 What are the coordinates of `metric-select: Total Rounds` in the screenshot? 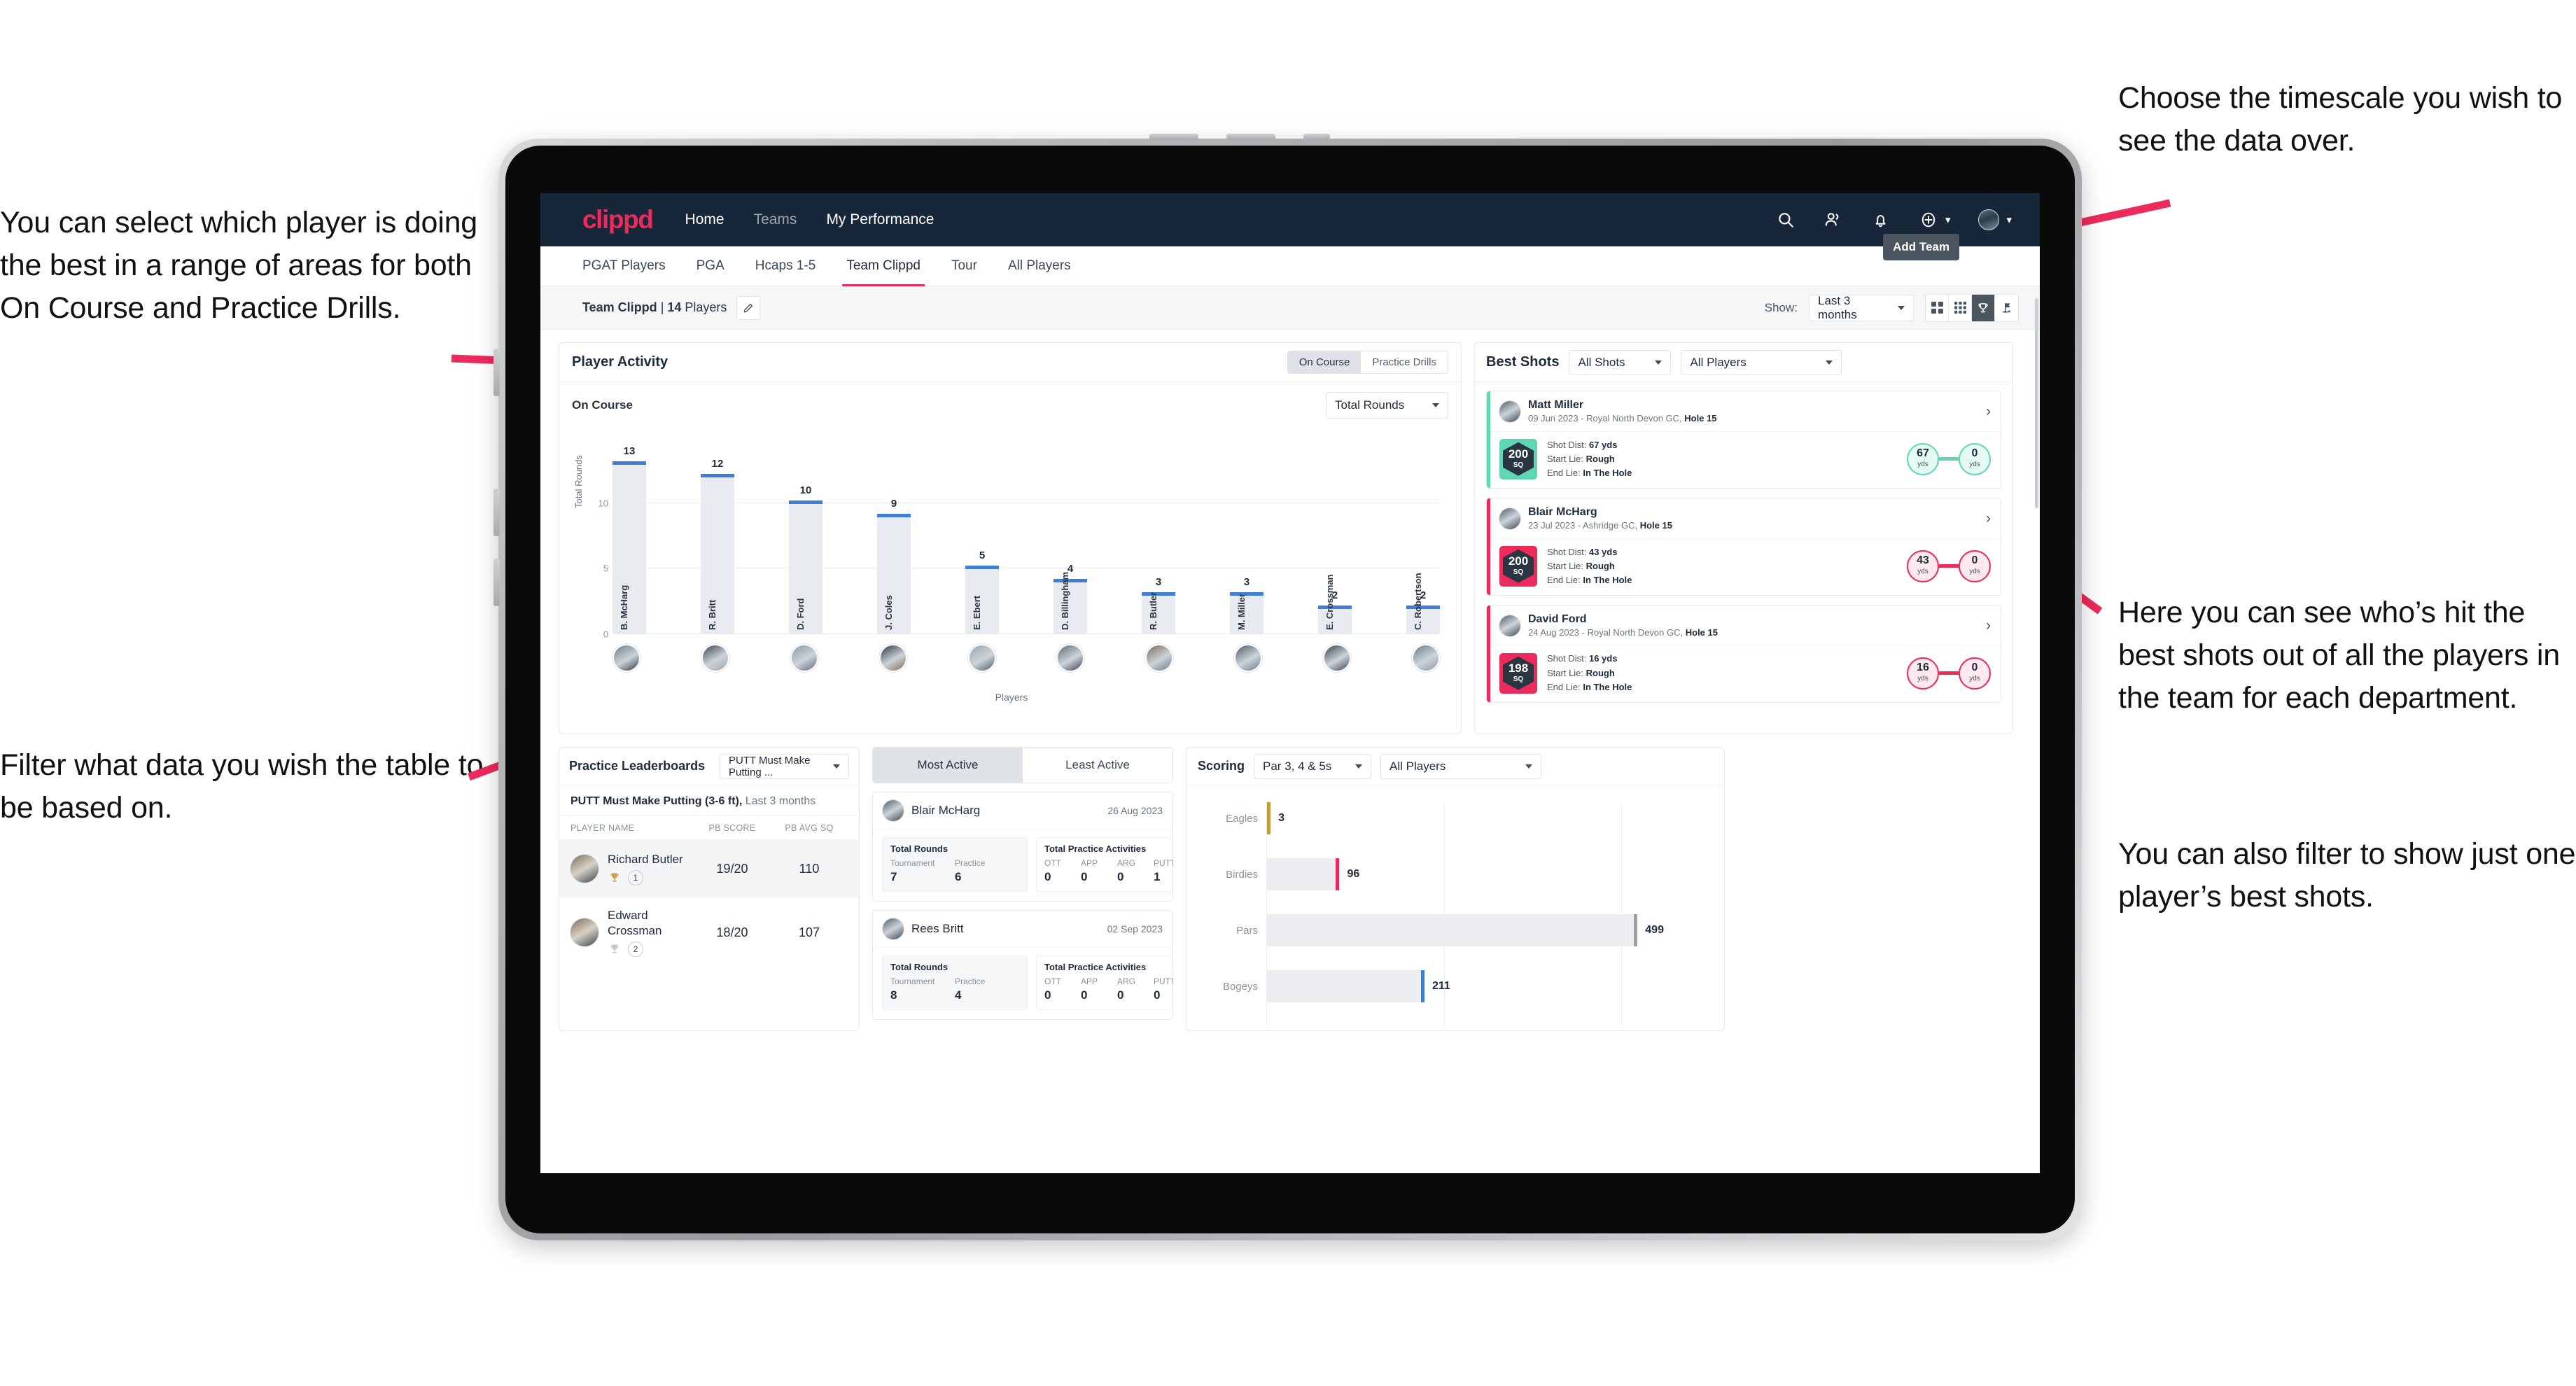 It's located at (1387, 405).